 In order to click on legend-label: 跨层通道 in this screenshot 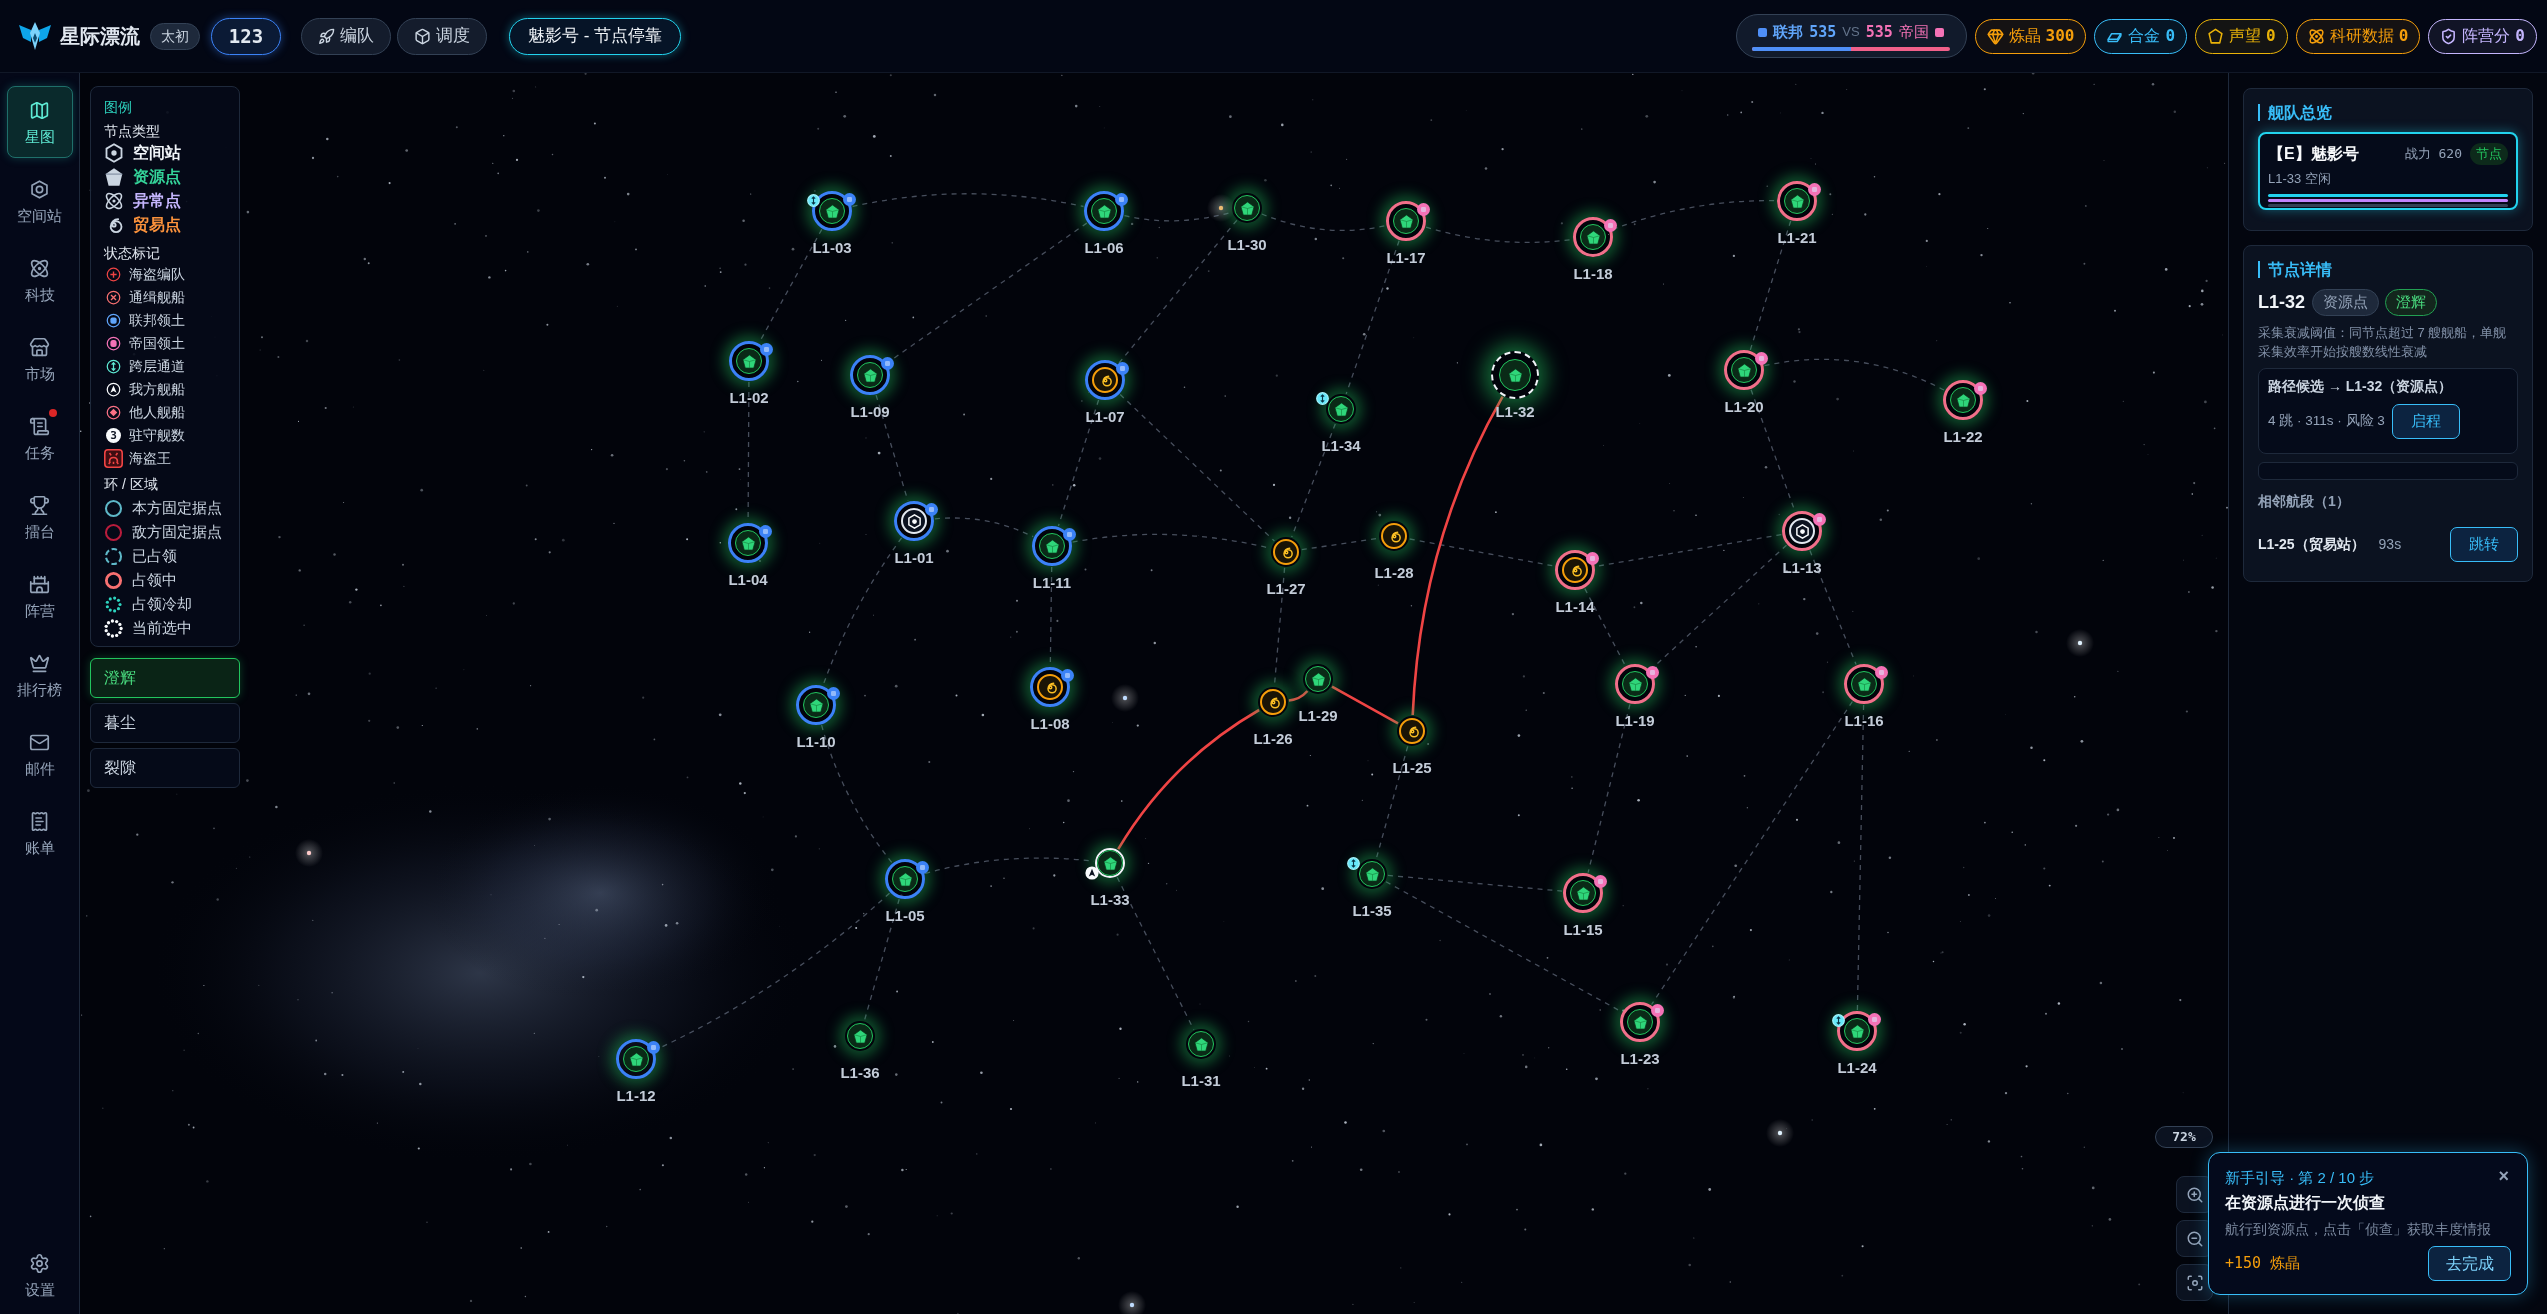, I will do `click(157, 366)`.